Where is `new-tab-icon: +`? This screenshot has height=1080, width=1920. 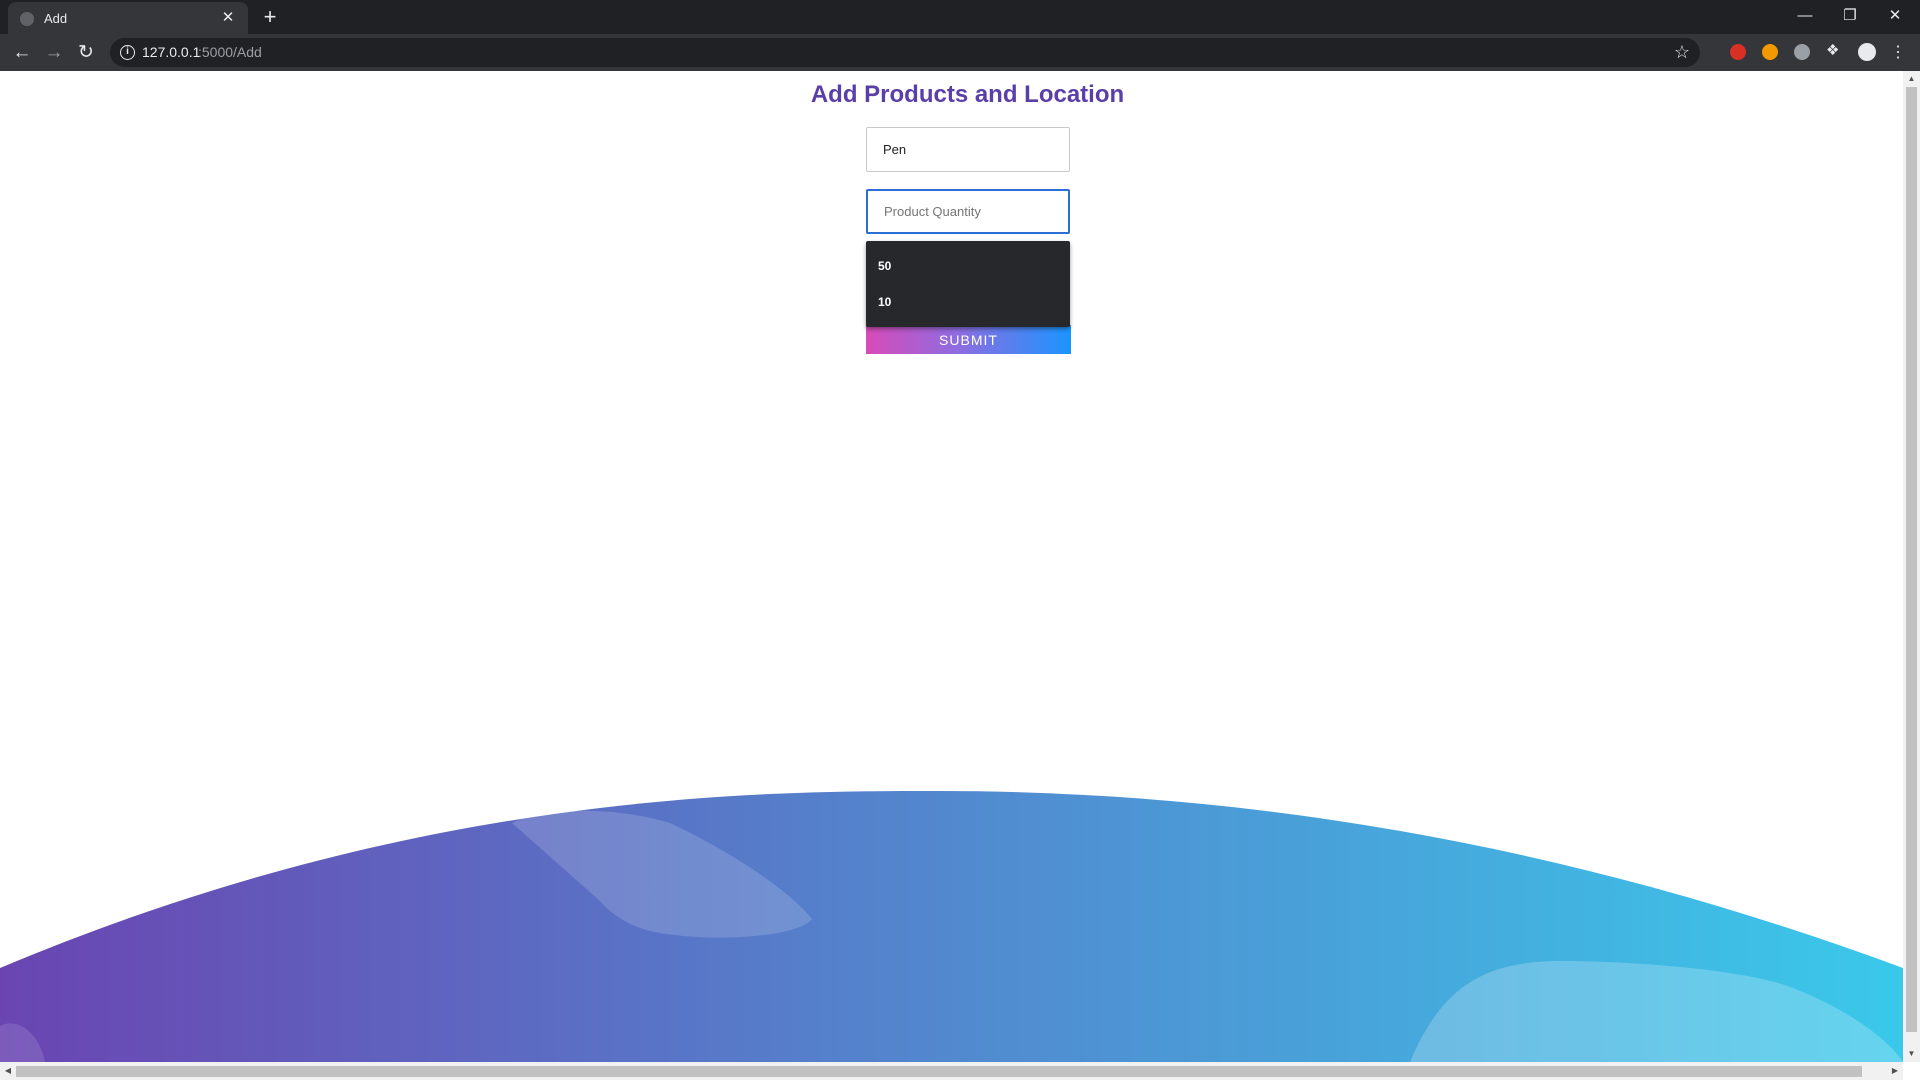
new-tab-icon: + is located at coordinates (270, 17).